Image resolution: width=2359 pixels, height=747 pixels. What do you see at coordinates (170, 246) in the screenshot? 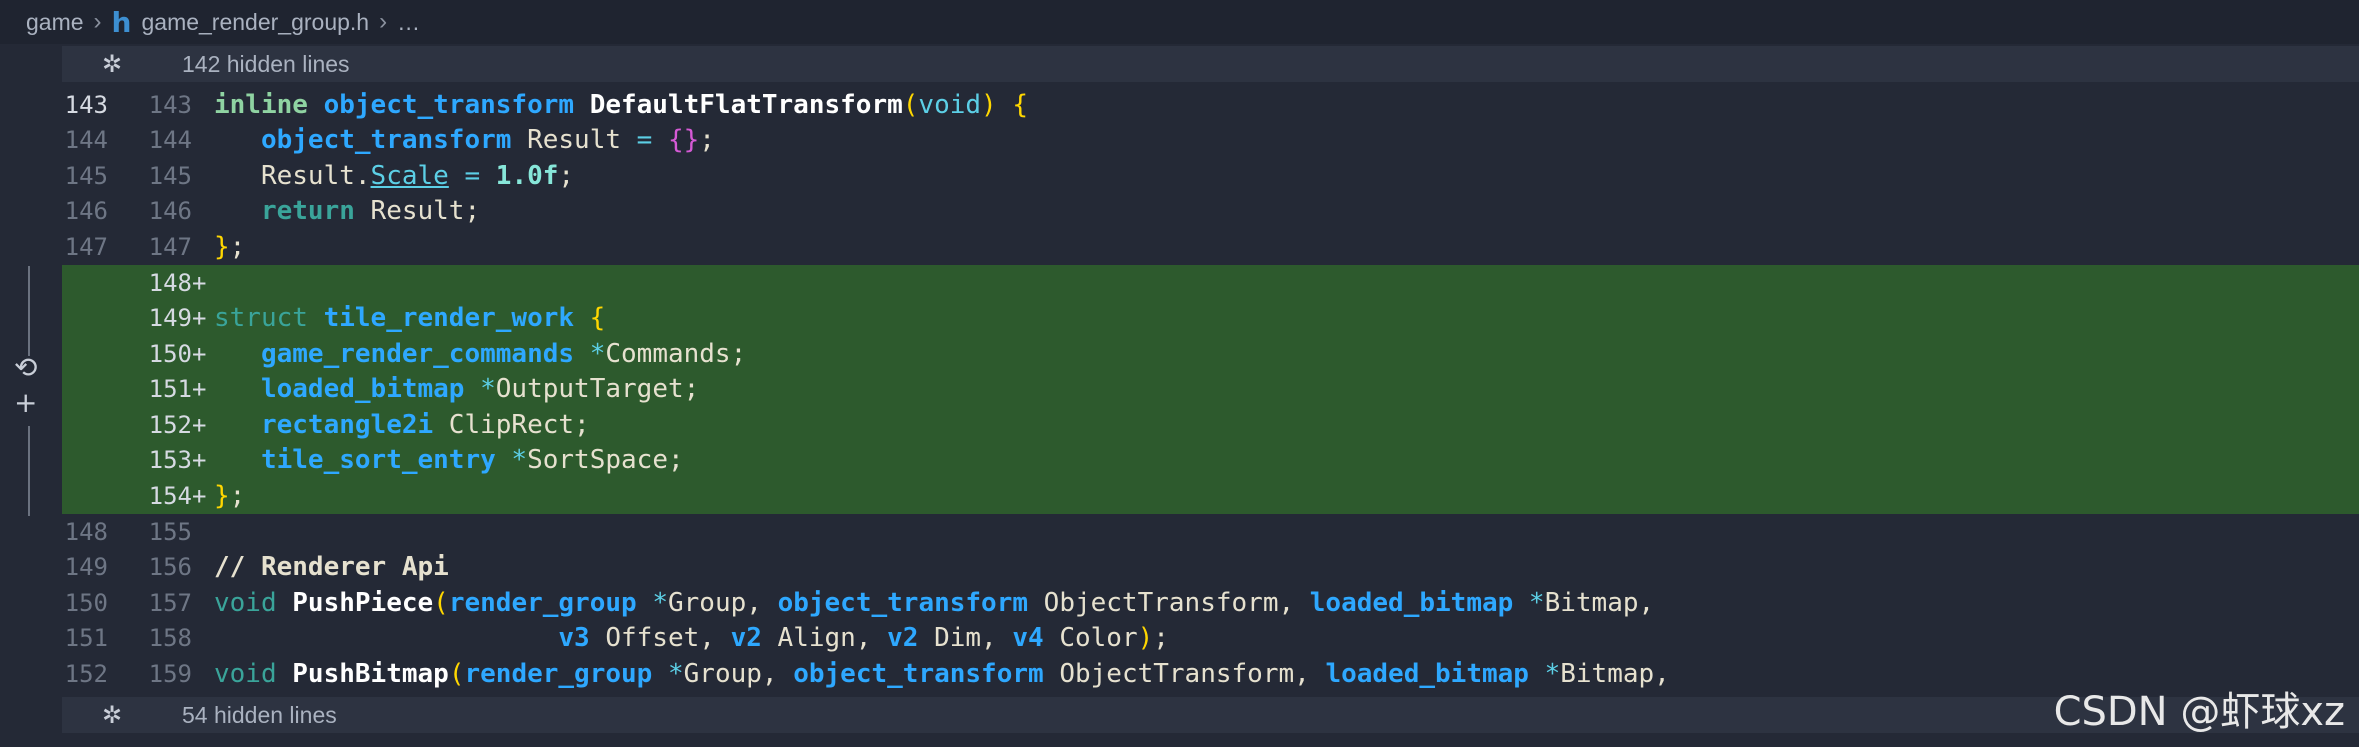
I see `new-line-number: 147` at bounding box center [170, 246].